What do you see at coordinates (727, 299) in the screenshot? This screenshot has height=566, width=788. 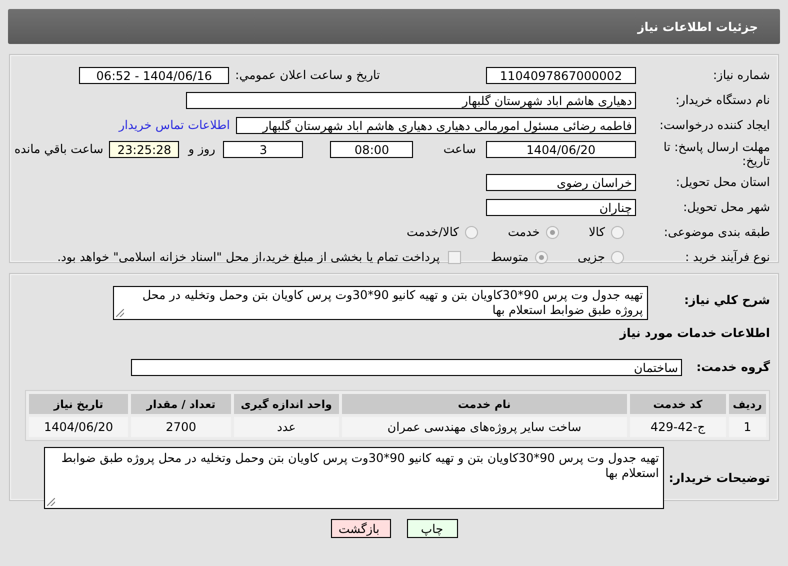 I see `field-label: شرح كلي نياز:` at bounding box center [727, 299].